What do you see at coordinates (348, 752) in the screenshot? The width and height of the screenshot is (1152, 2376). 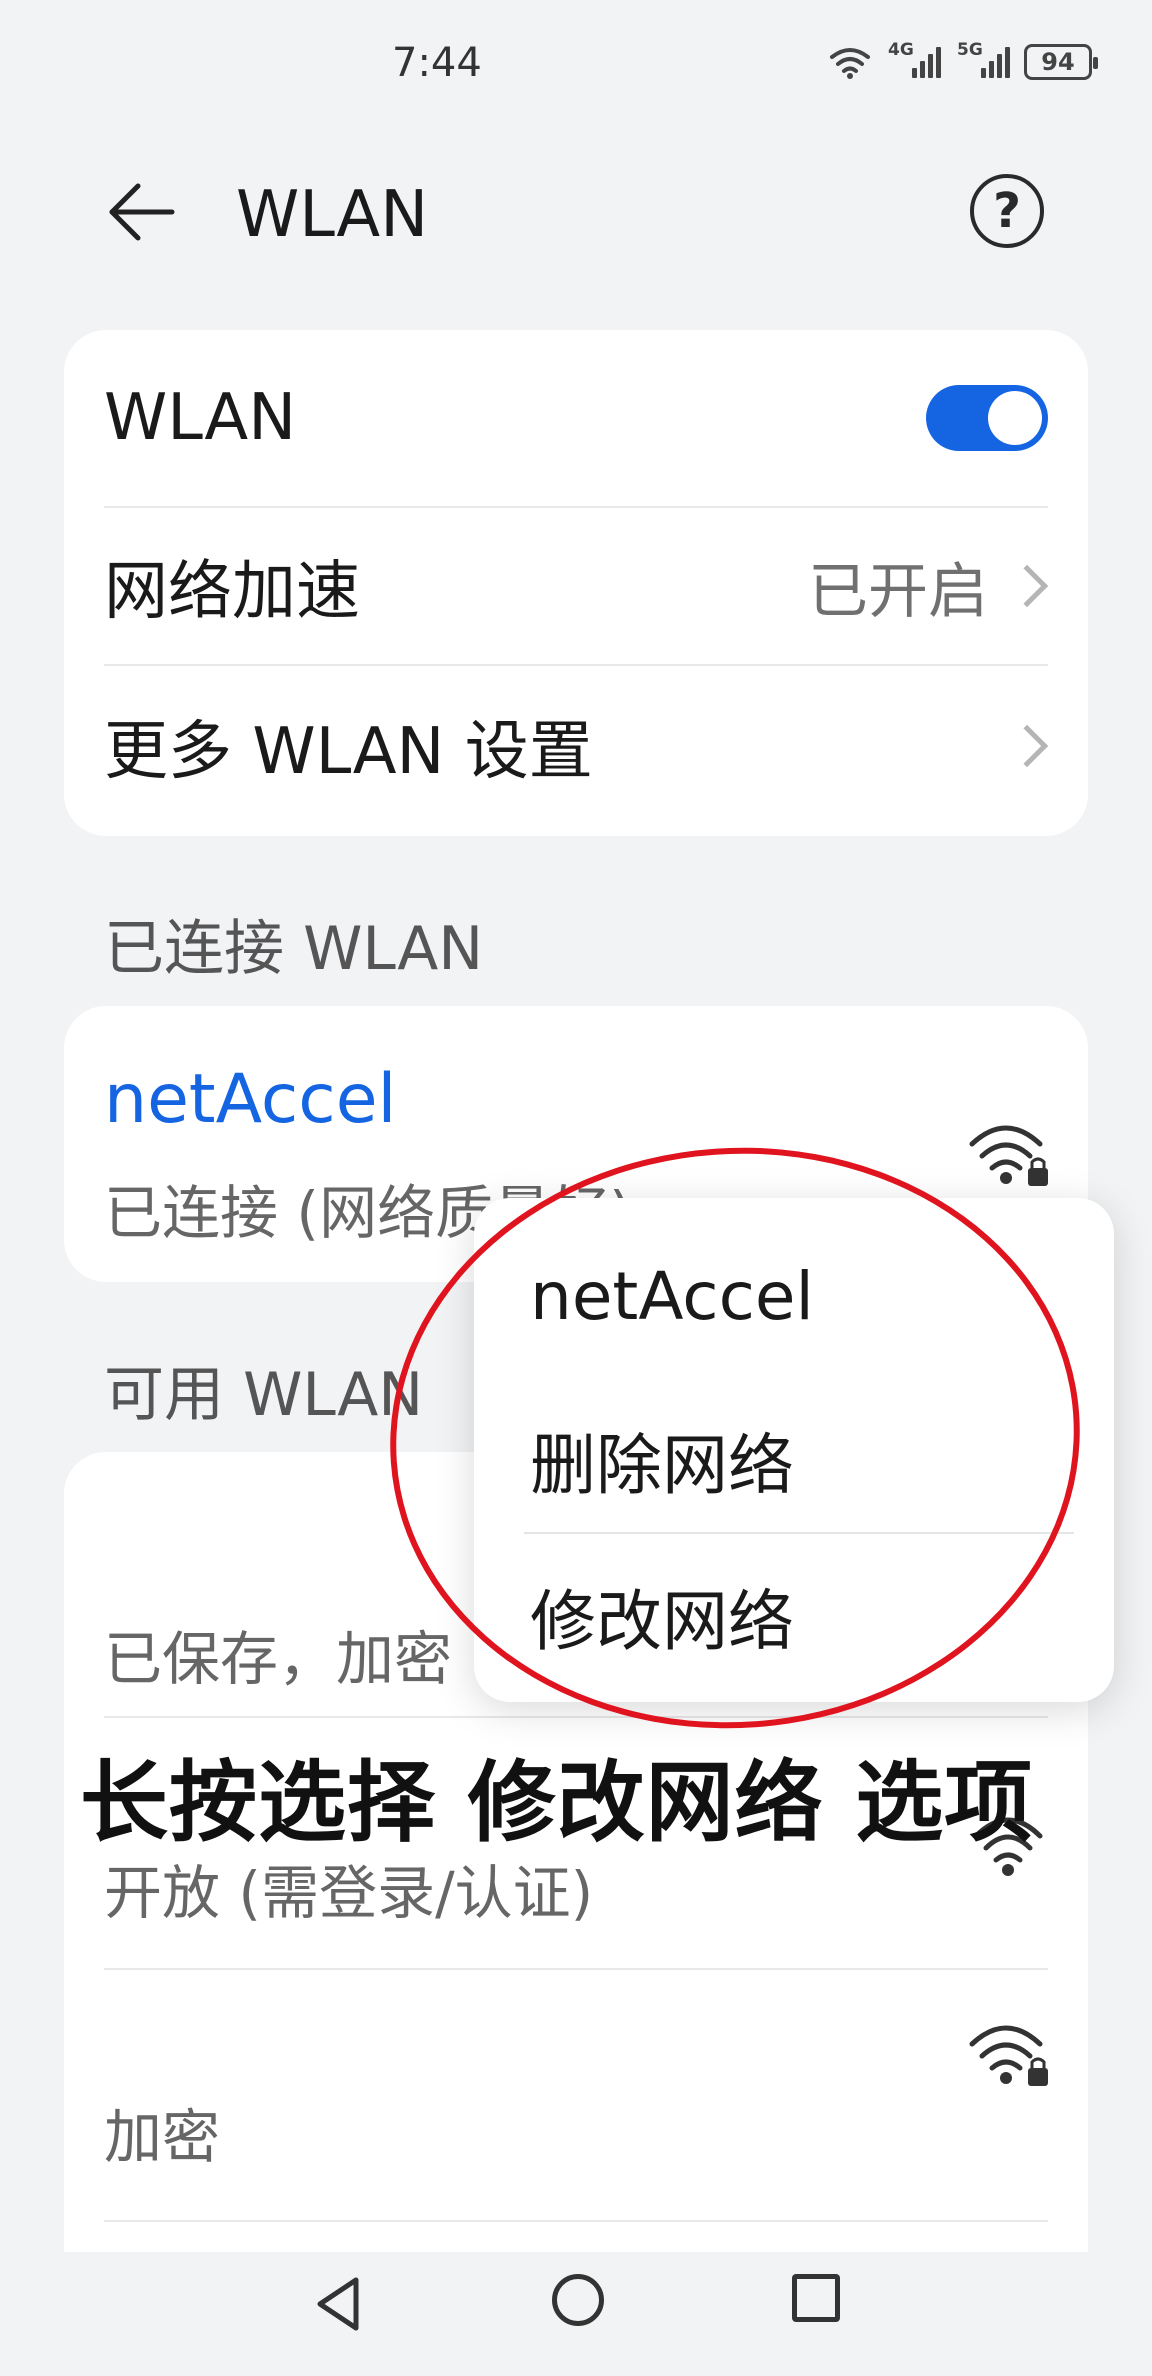 I see `more-wlan-settings-label: 更多 WLAN 设置` at bounding box center [348, 752].